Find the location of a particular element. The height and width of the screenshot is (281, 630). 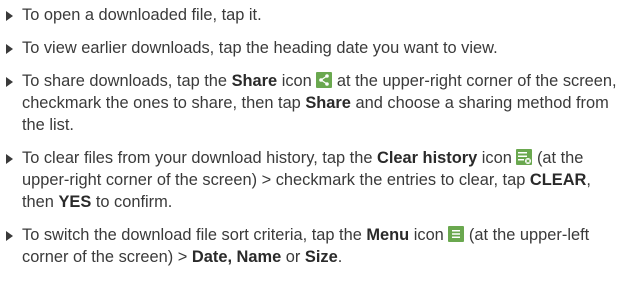

menu-icon is located at coordinates (456, 234).